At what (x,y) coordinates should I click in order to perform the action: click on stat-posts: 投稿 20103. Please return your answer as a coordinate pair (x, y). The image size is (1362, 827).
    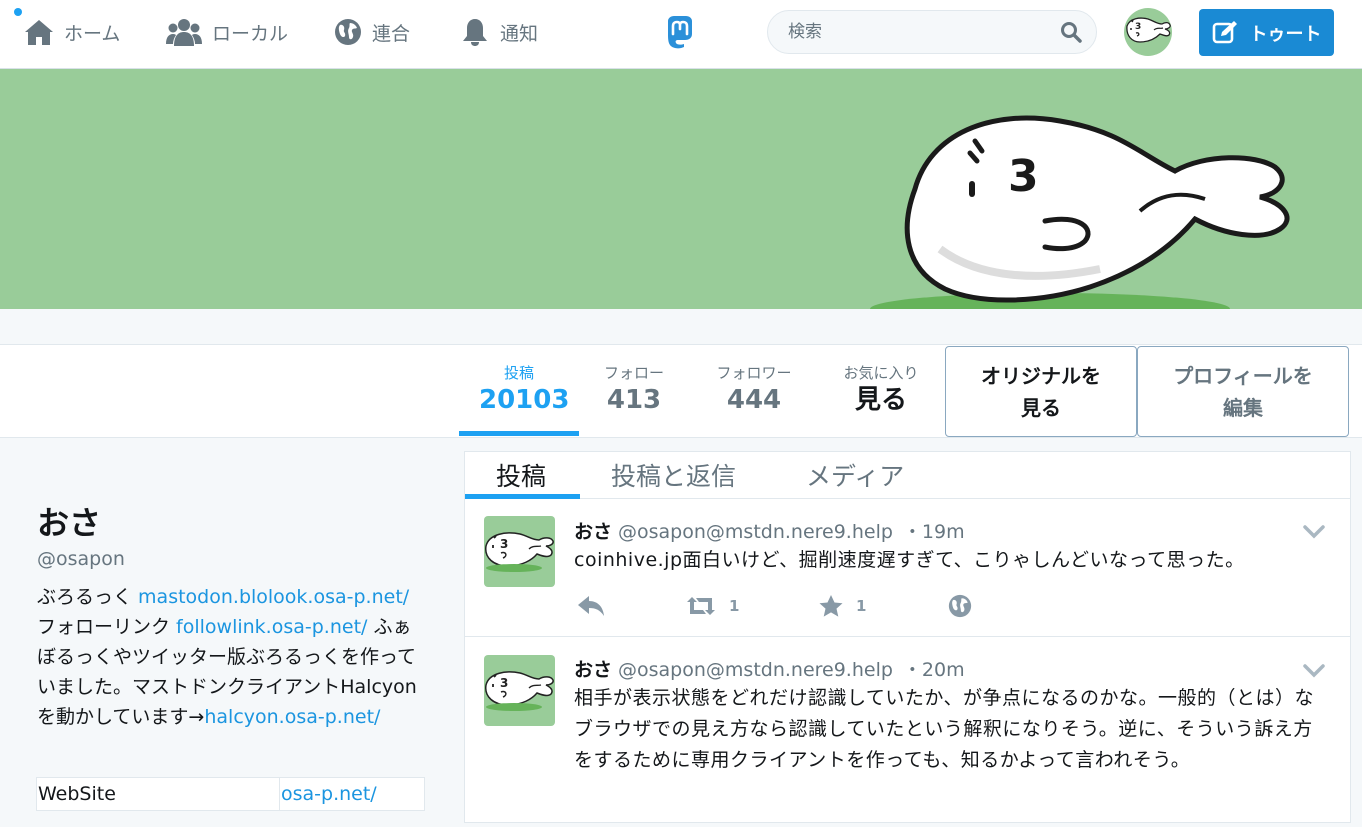
    Looking at the image, I should click on (524, 390).